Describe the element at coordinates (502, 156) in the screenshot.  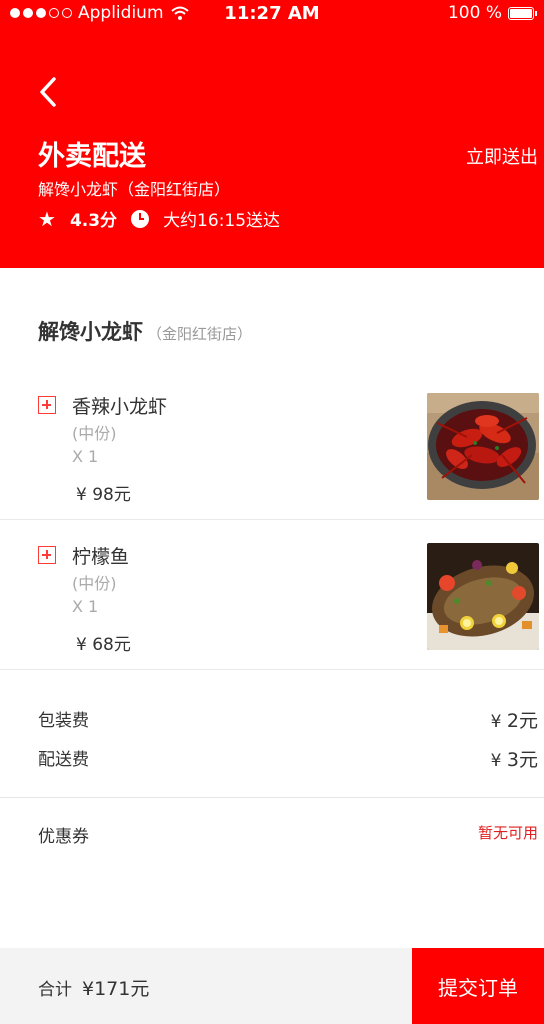
I see `delivery-option-button: 立即送出` at that location.